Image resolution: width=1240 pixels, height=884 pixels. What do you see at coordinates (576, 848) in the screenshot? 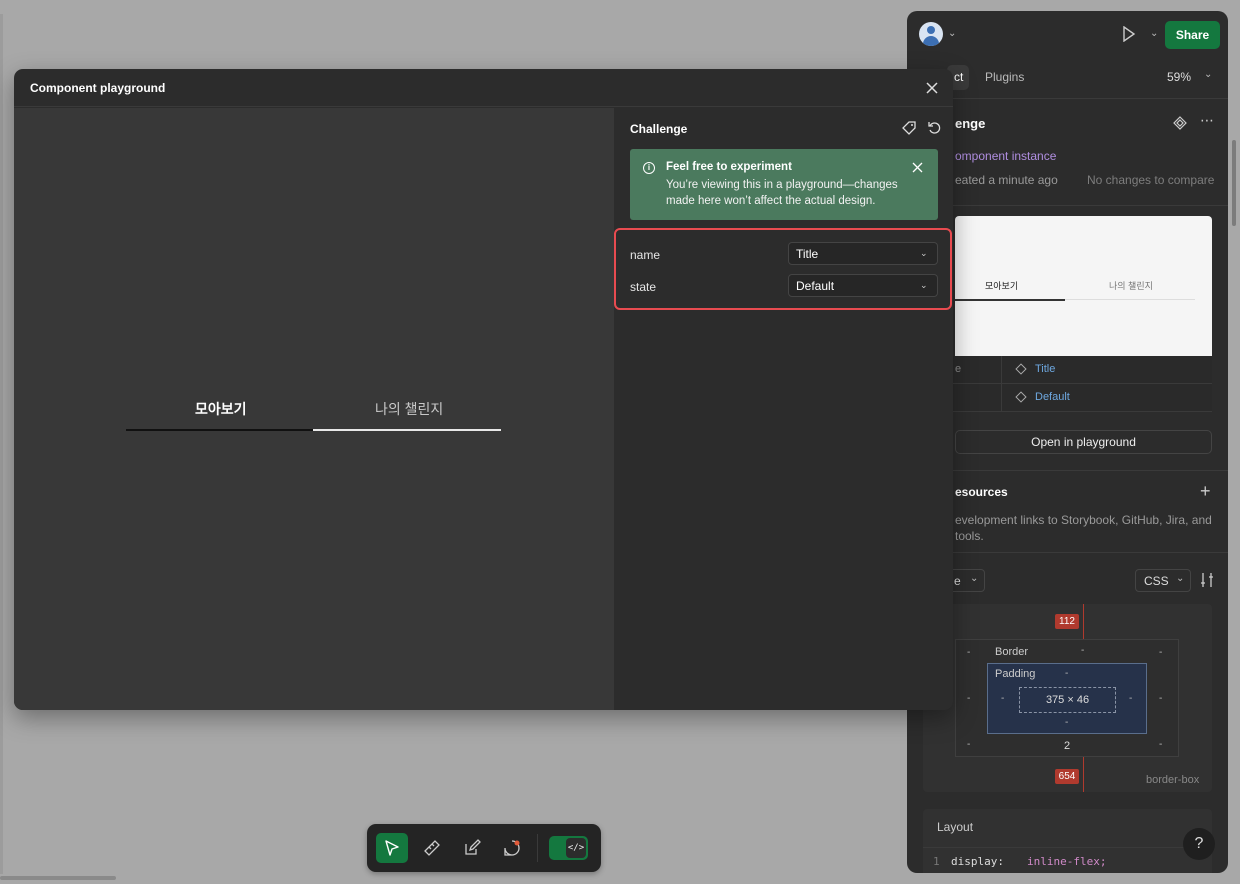
I see `code-icon: </>` at bounding box center [576, 848].